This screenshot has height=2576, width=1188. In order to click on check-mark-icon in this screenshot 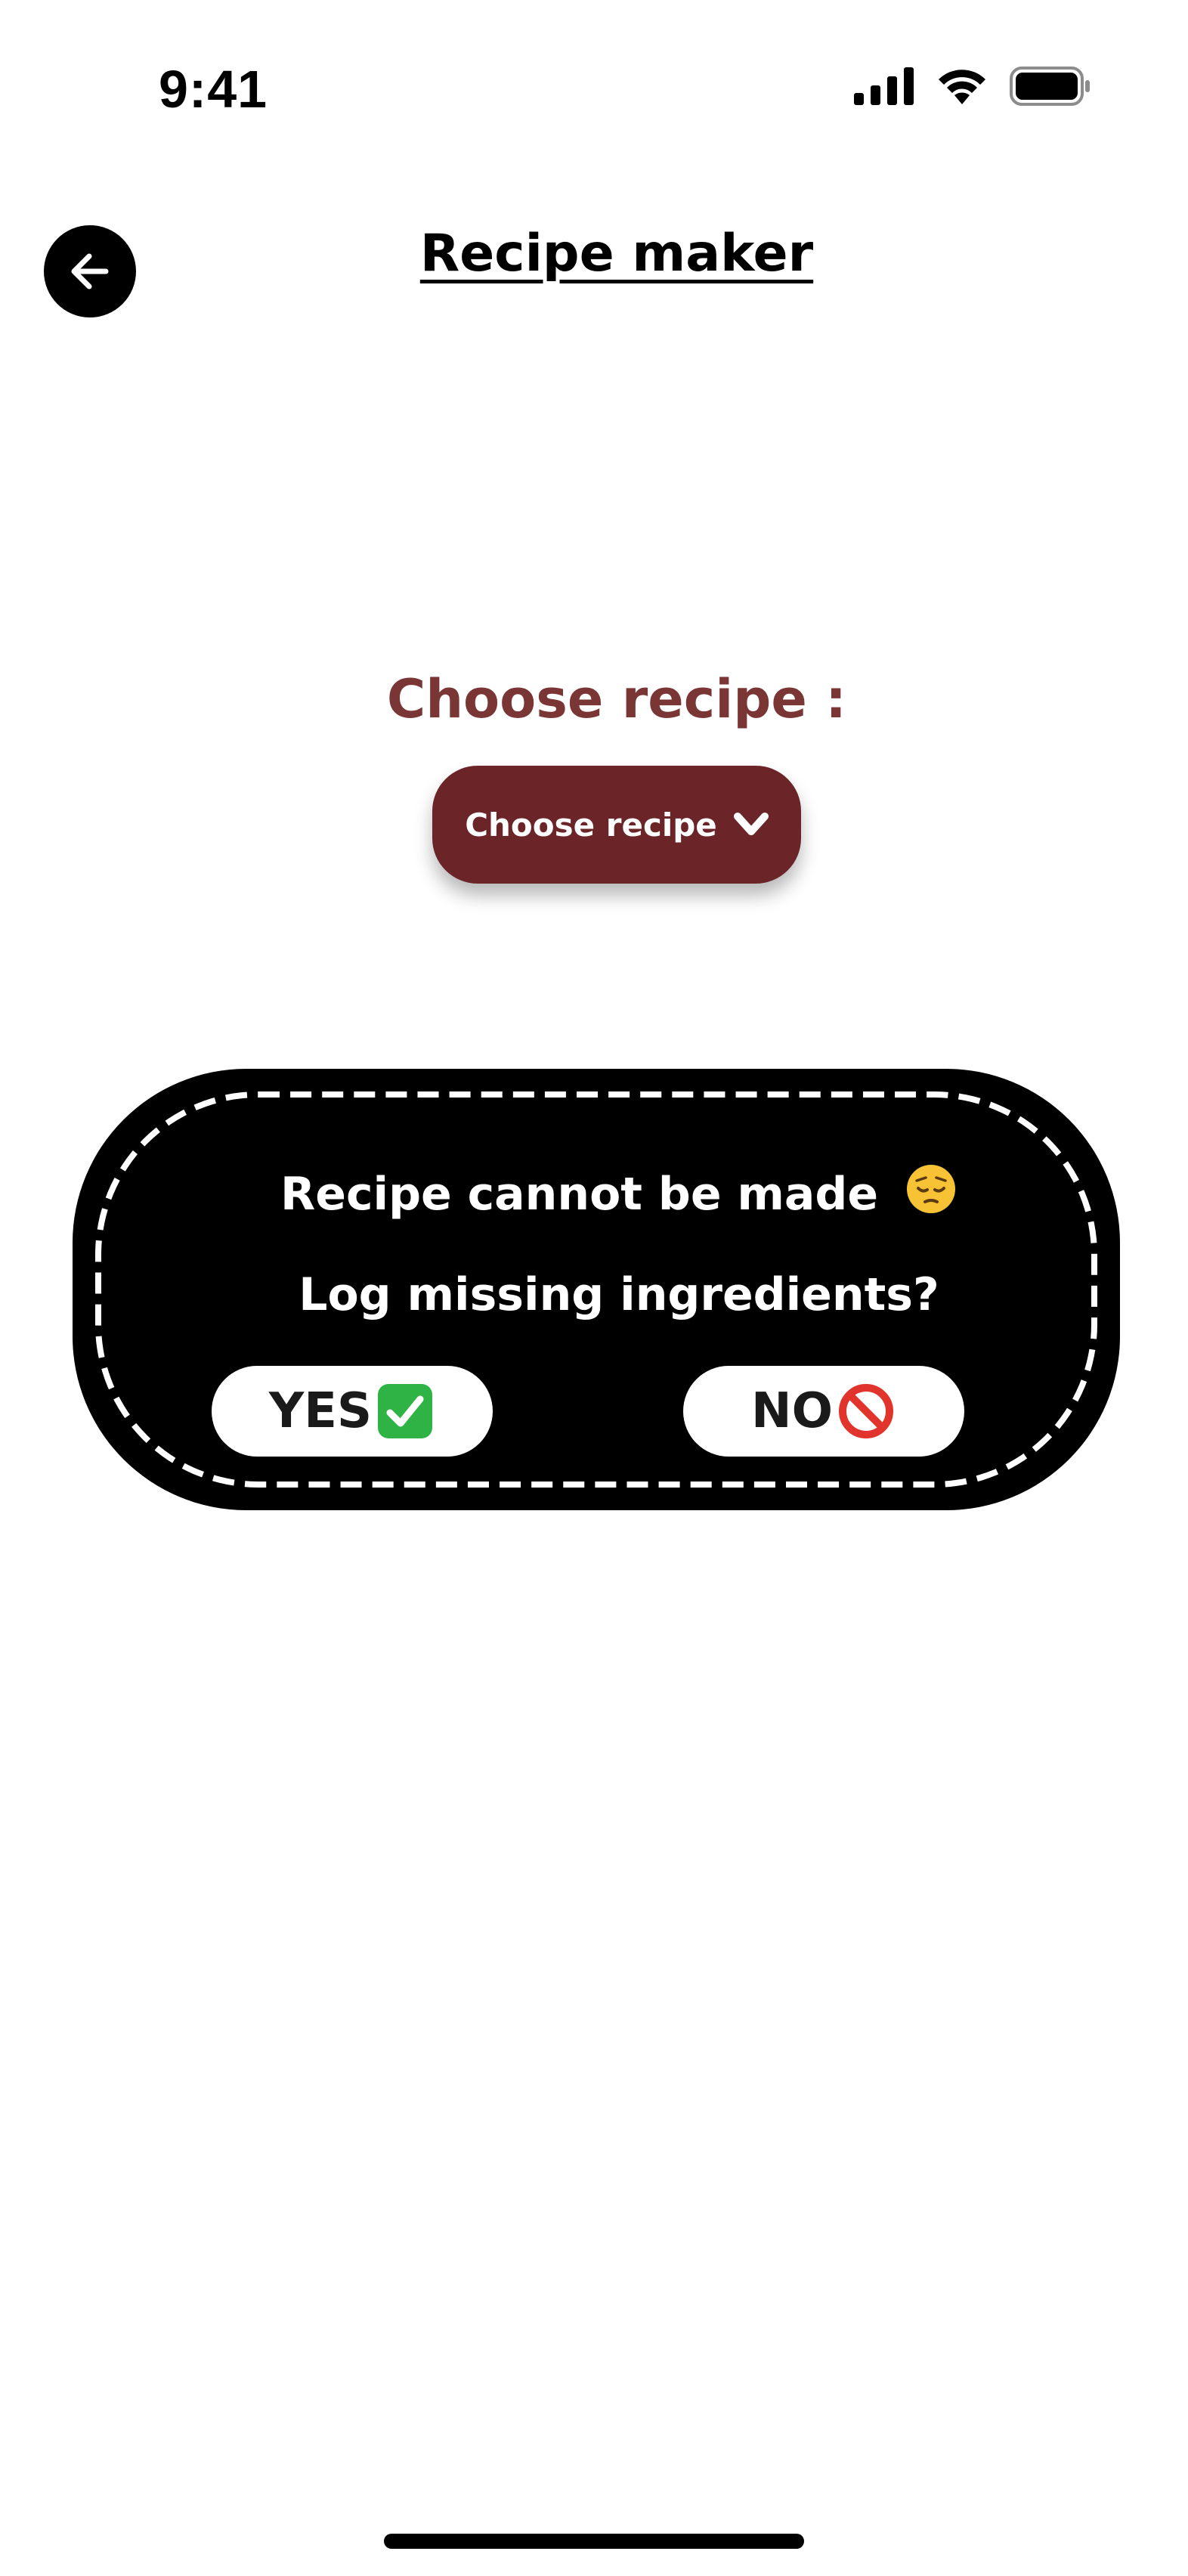, I will do `click(406, 1411)`.